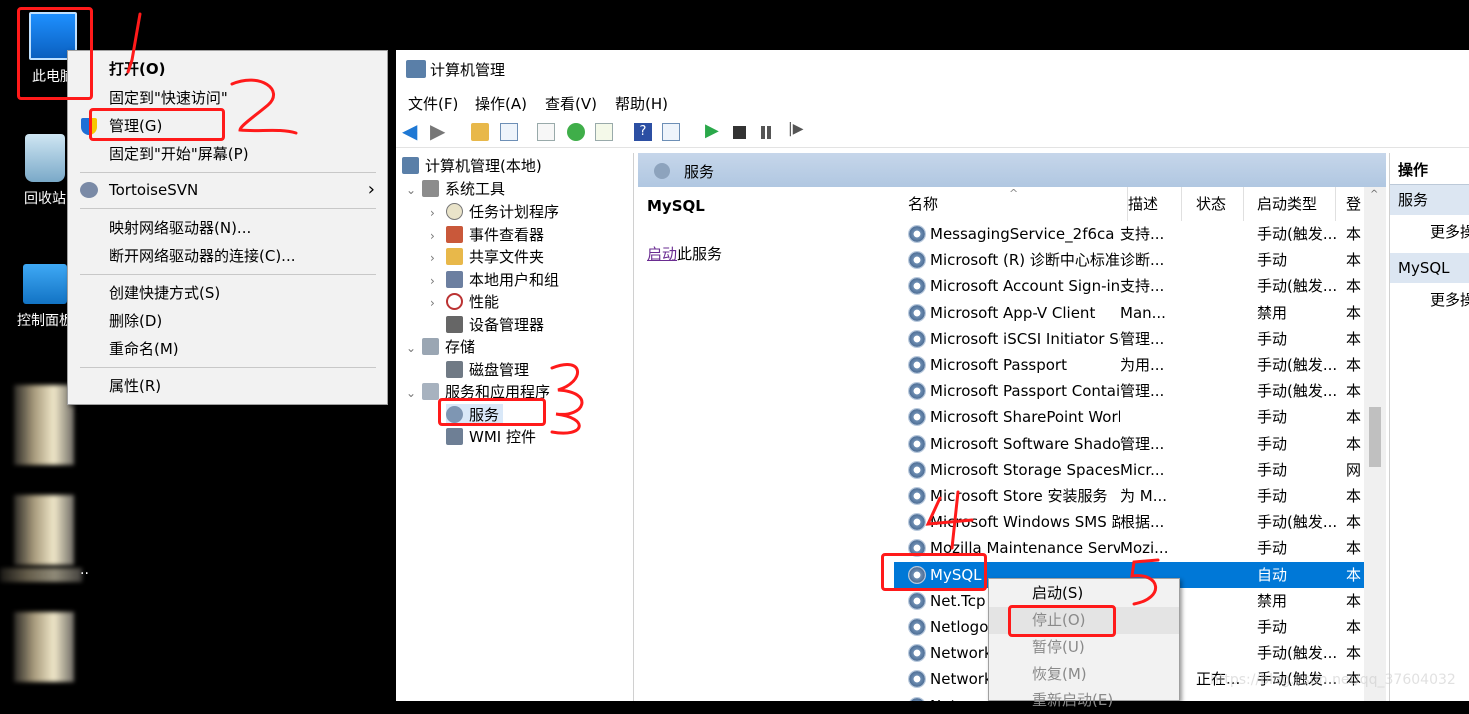 The height and width of the screenshot is (714, 1469). What do you see at coordinates (454, 211) in the screenshot?
I see `clock-icon` at bounding box center [454, 211].